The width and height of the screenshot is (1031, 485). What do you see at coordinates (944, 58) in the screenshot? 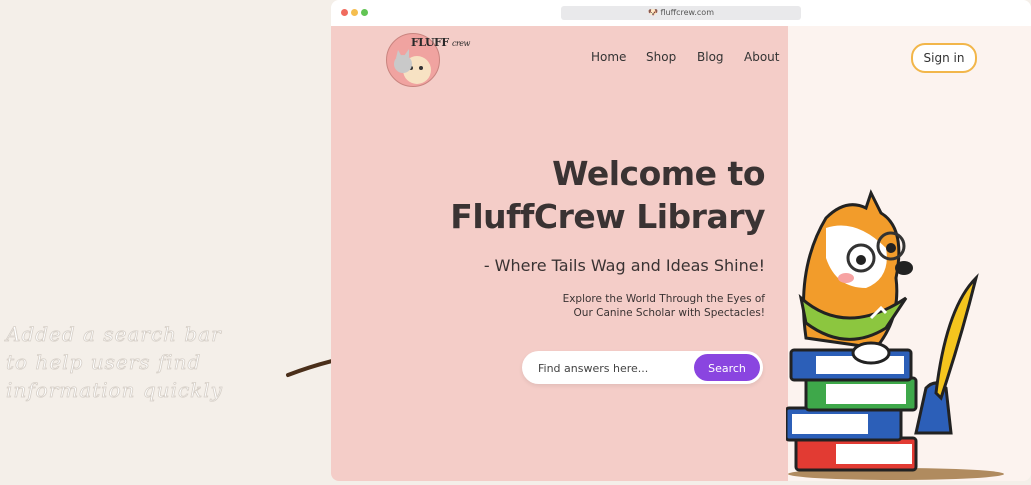
I see `sign-in-button: Sign in` at bounding box center [944, 58].